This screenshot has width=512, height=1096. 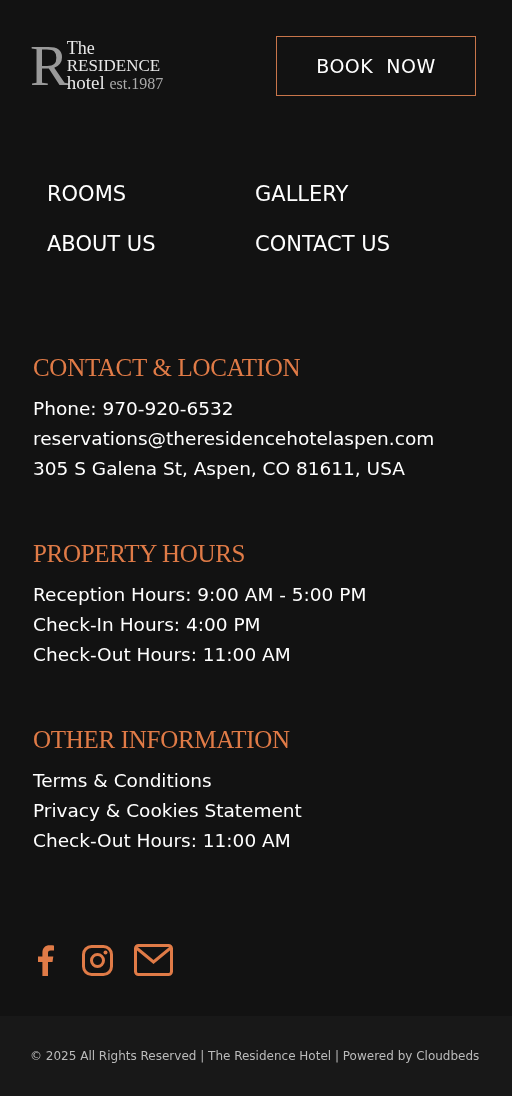 What do you see at coordinates (153, 960) in the screenshot?
I see `mail-icon` at bounding box center [153, 960].